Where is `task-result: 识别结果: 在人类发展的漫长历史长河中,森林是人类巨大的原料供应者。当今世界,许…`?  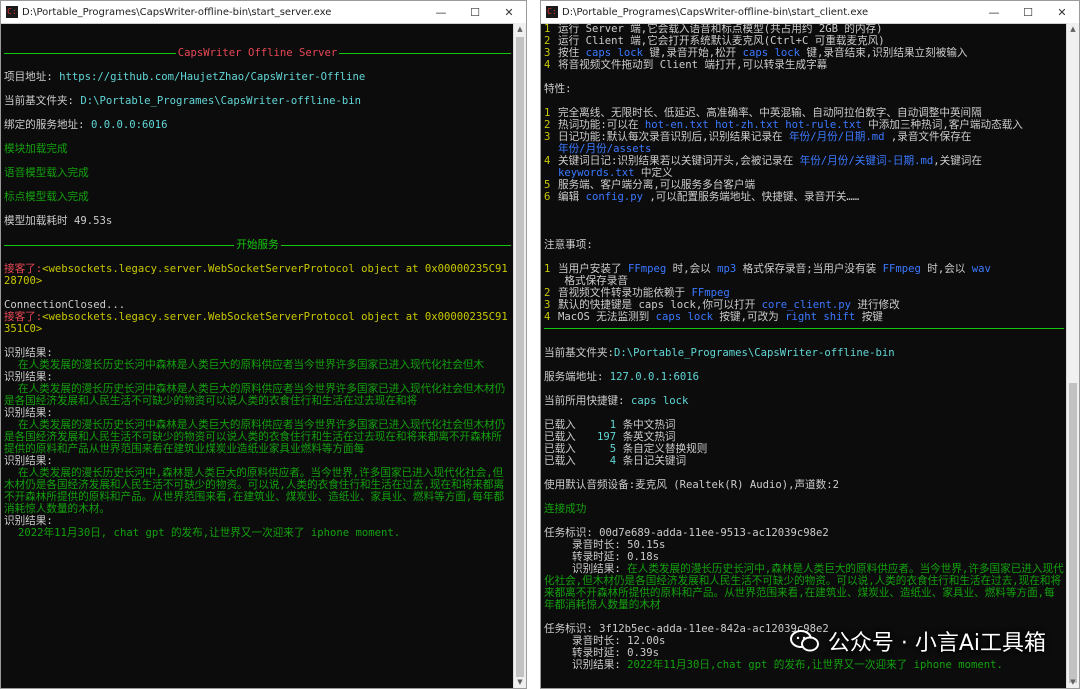
task-result: 识别结果: 在人类发展的漫长历史长河中,森林是人类巨大的原料供应者。当今世界,许… is located at coordinates (804, 587).